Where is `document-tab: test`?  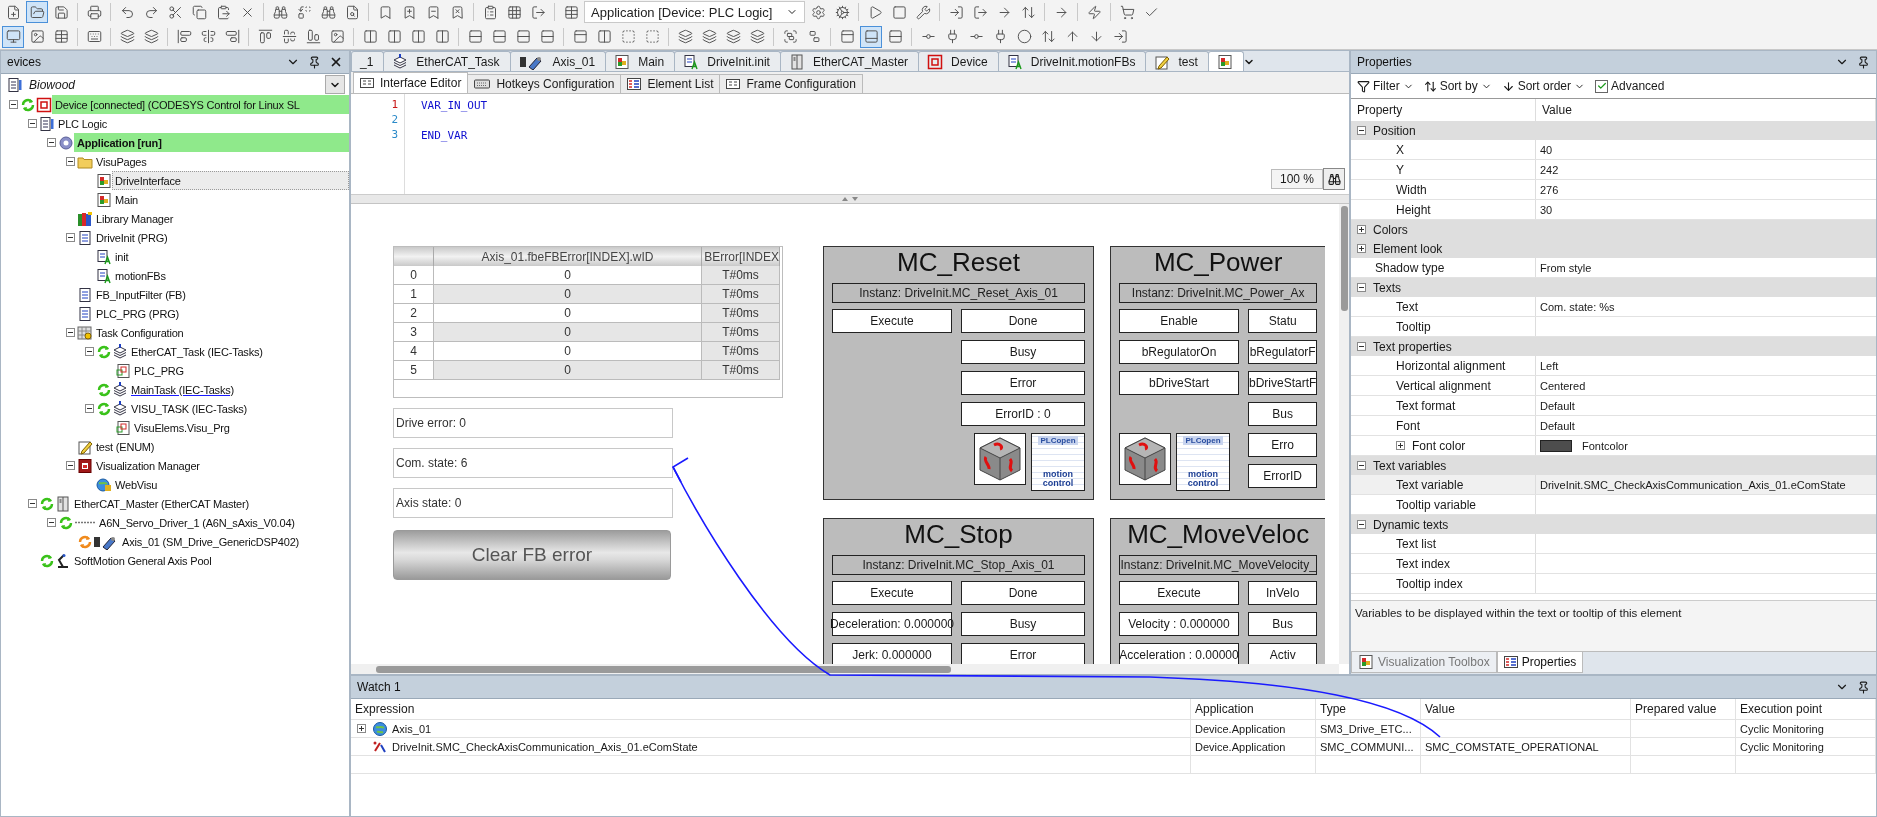
document-tab: test is located at coordinates (1177, 61).